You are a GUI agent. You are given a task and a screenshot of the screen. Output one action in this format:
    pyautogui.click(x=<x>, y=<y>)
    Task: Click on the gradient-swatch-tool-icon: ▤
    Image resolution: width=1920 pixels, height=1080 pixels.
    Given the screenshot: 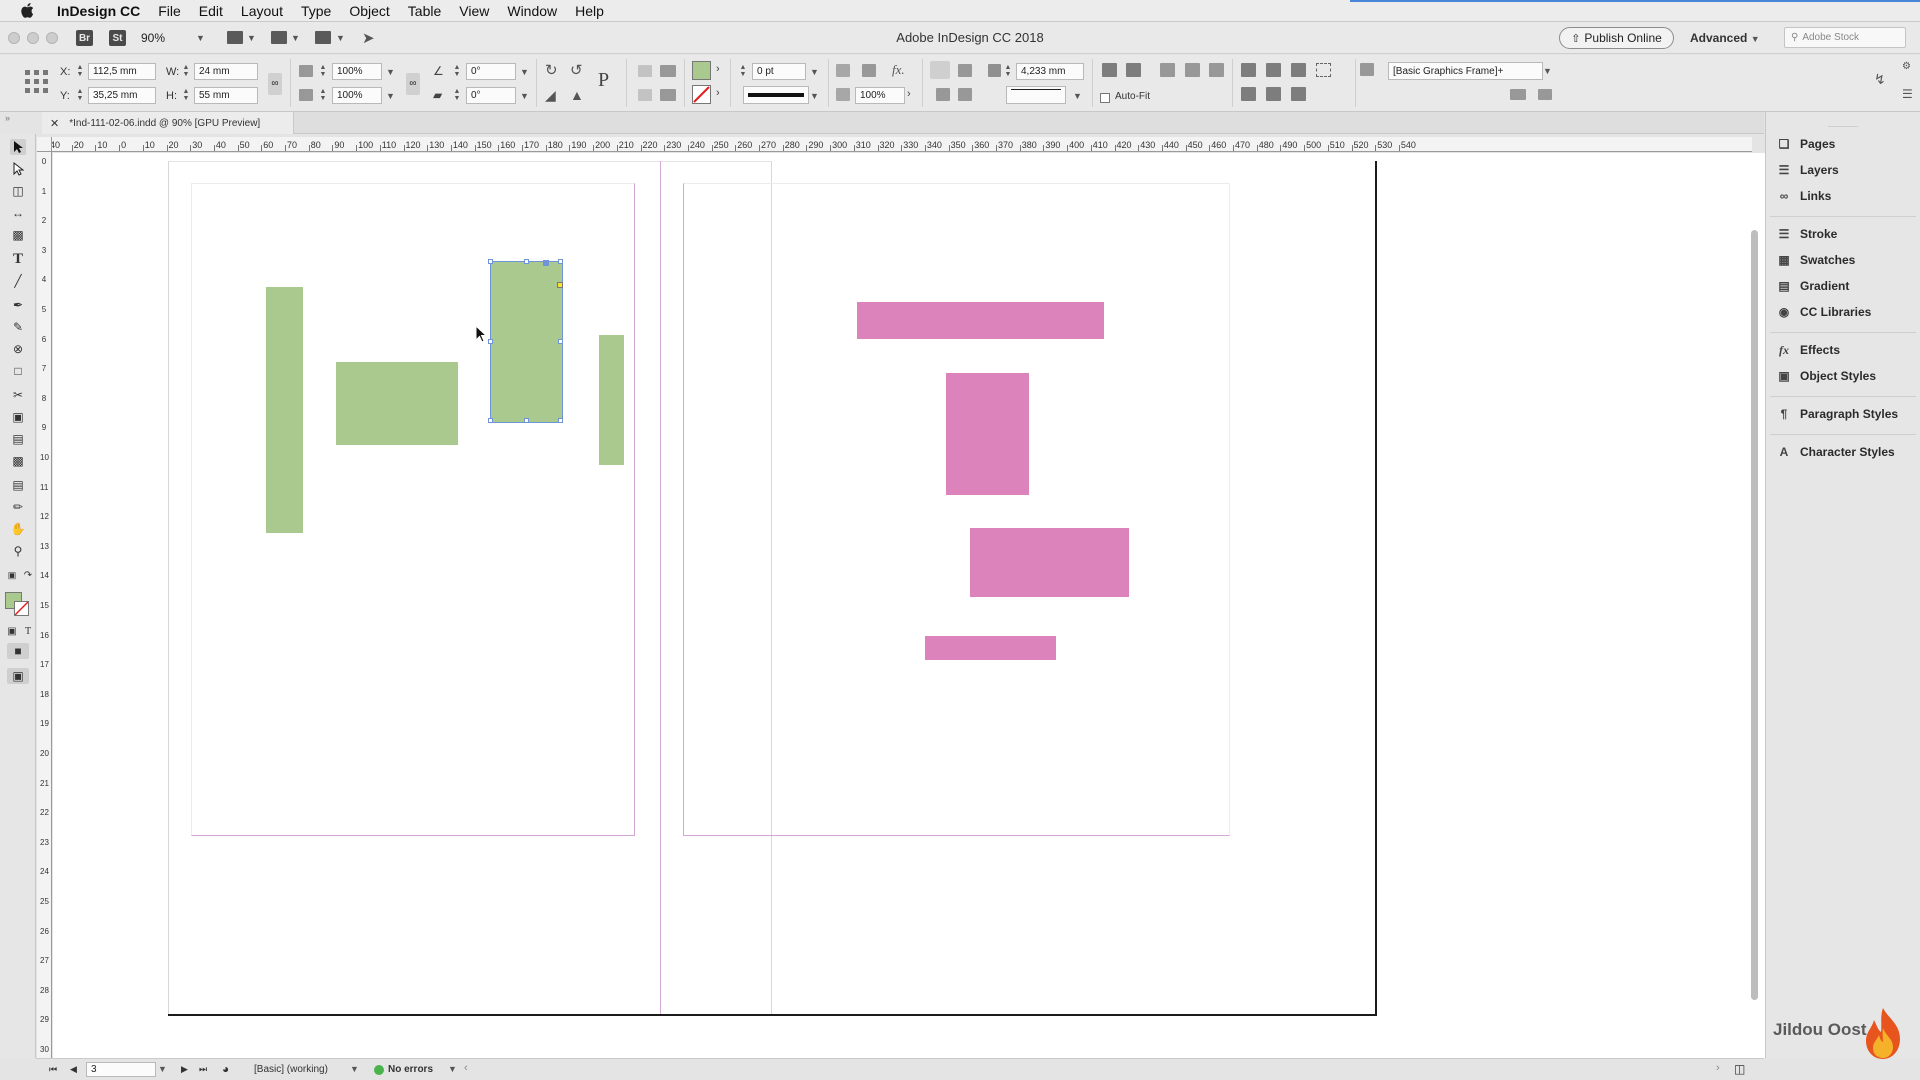 What is the action you would take?
    pyautogui.click(x=18, y=439)
    